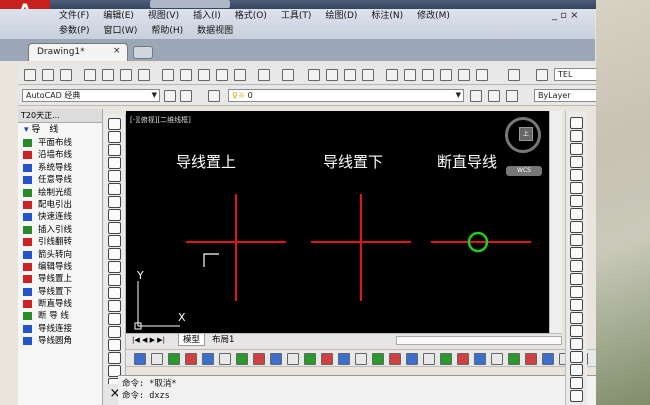 Image resolution: width=650 pixels, height=405 pixels. I want to click on panel-item: 任意导线, so click(60, 180).